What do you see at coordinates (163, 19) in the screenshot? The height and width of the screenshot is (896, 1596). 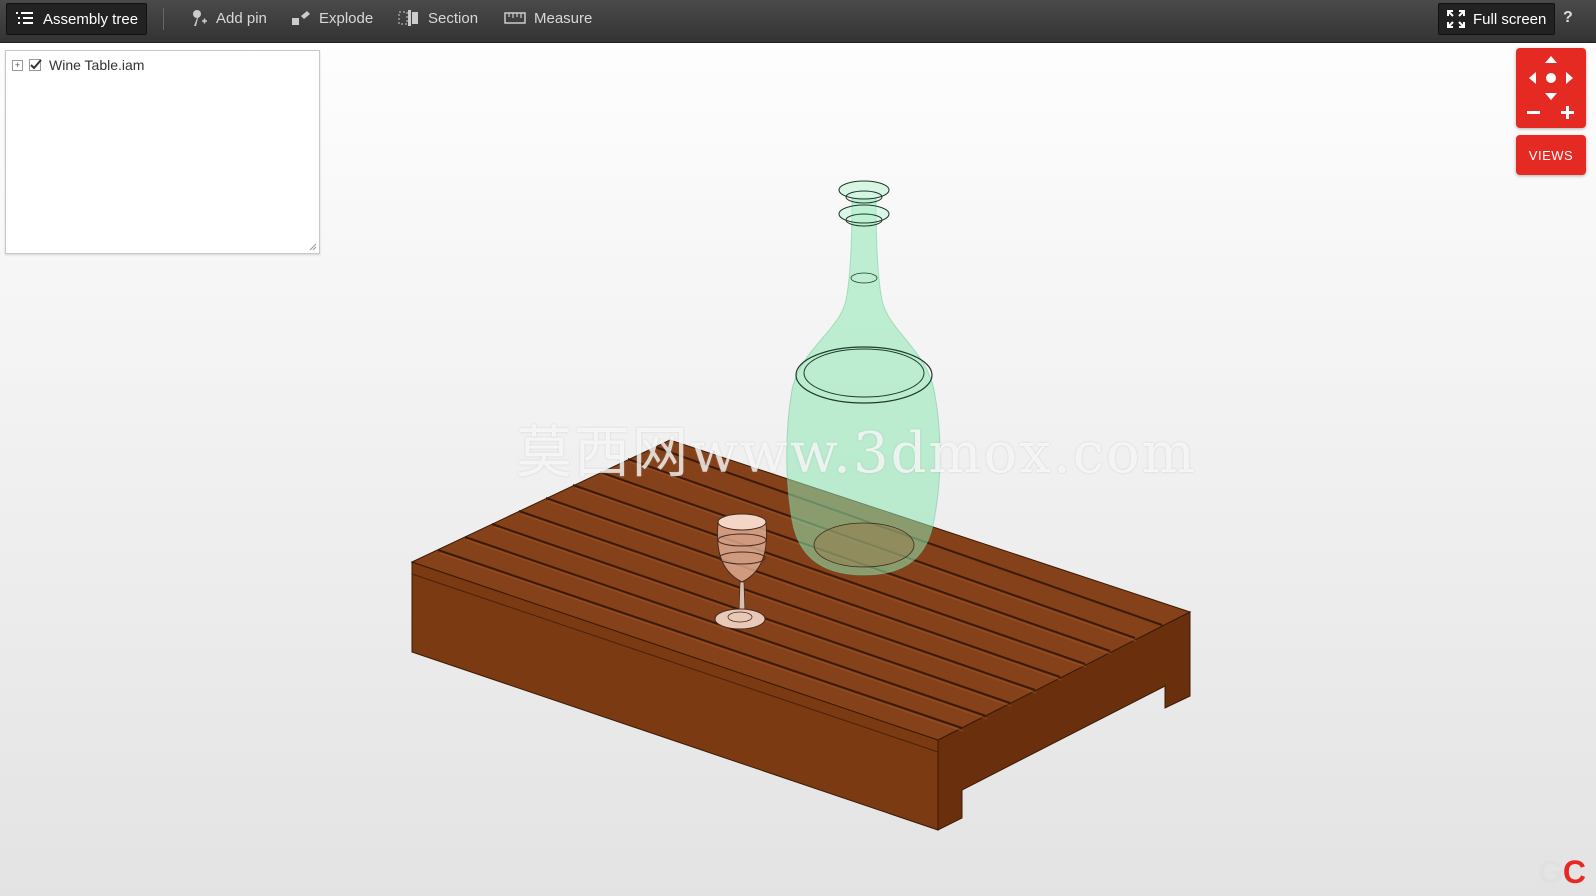 I see `toolbar-divider` at bounding box center [163, 19].